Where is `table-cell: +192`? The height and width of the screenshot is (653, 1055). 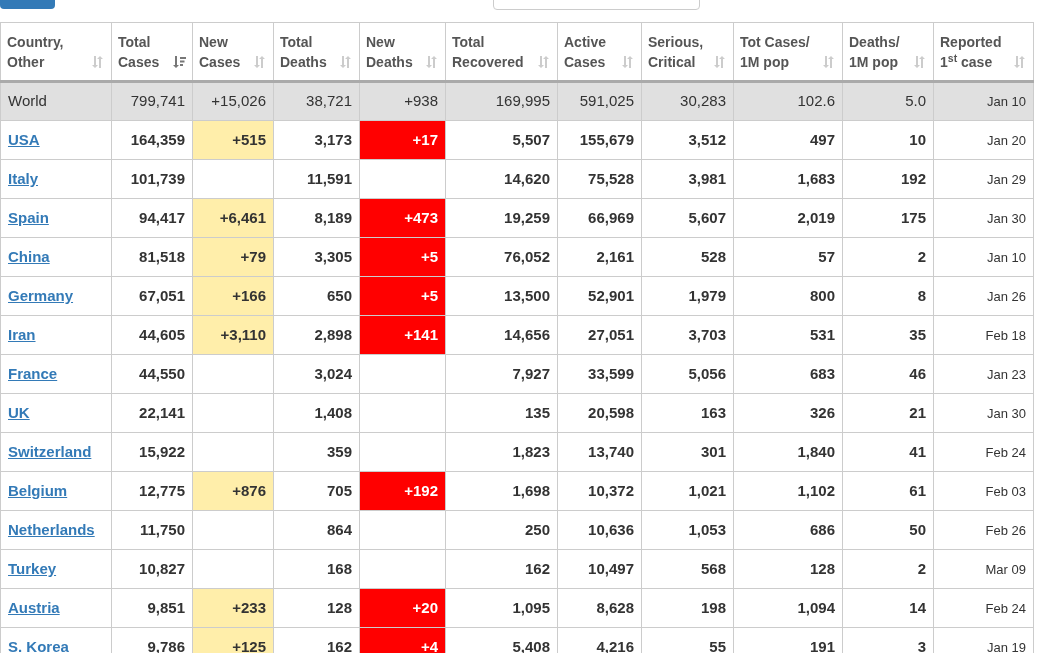
table-cell: +192 is located at coordinates (421, 490).